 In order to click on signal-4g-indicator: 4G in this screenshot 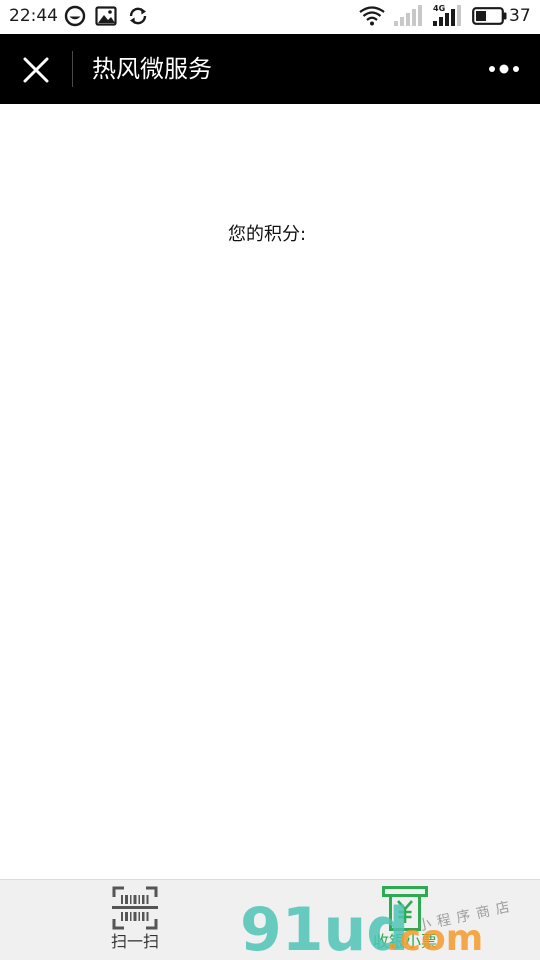, I will do `click(447, 15)`.